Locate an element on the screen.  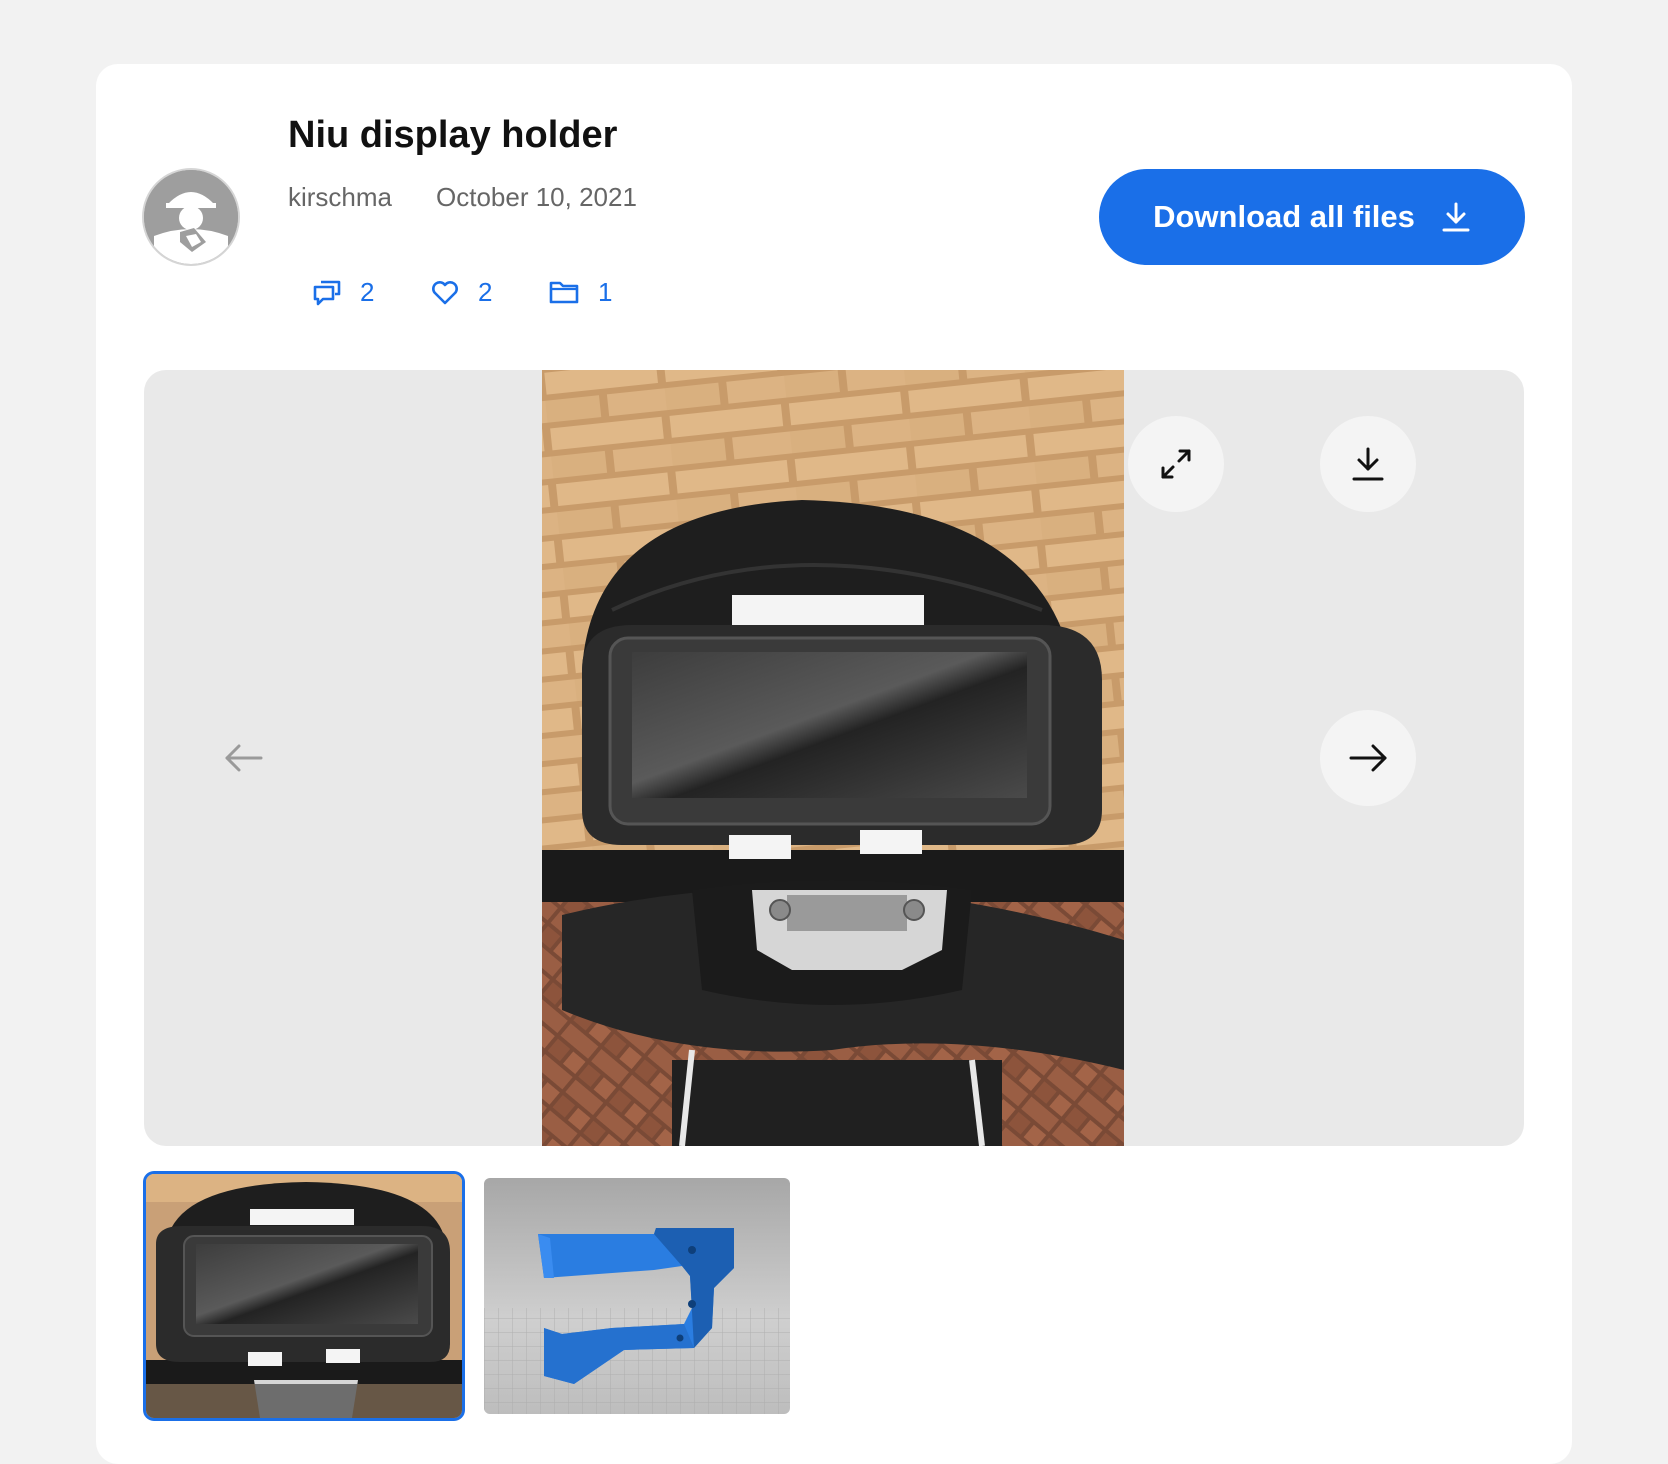
arrow-right-icon is located at coordinates (1368, 758).